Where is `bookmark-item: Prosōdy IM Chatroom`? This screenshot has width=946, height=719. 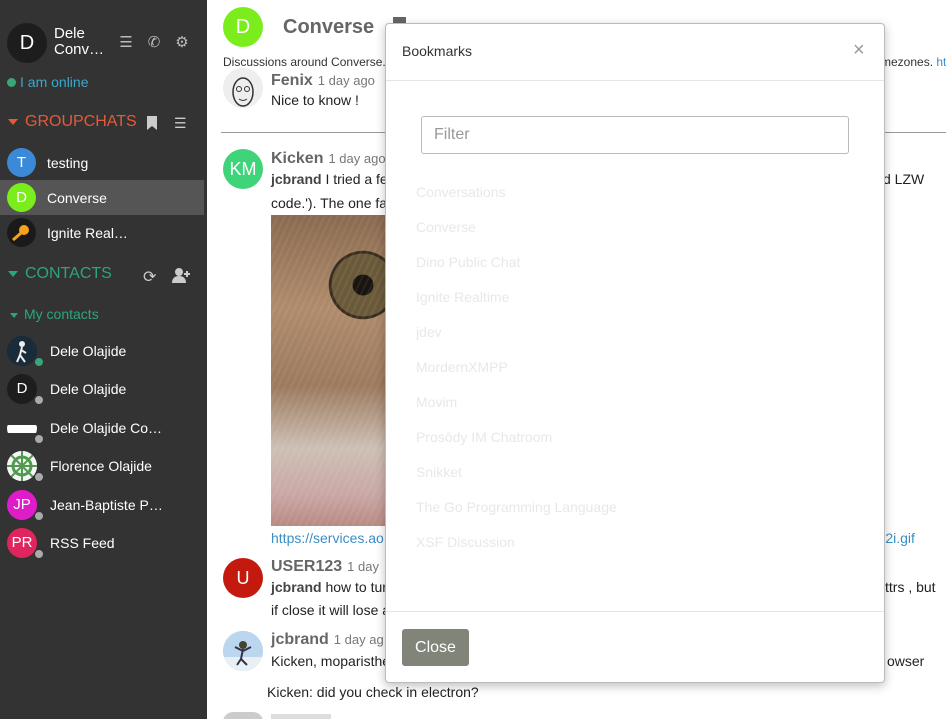
bookmark-item: Prosōdy IM Chatroom is located at coordinates (484, 437).